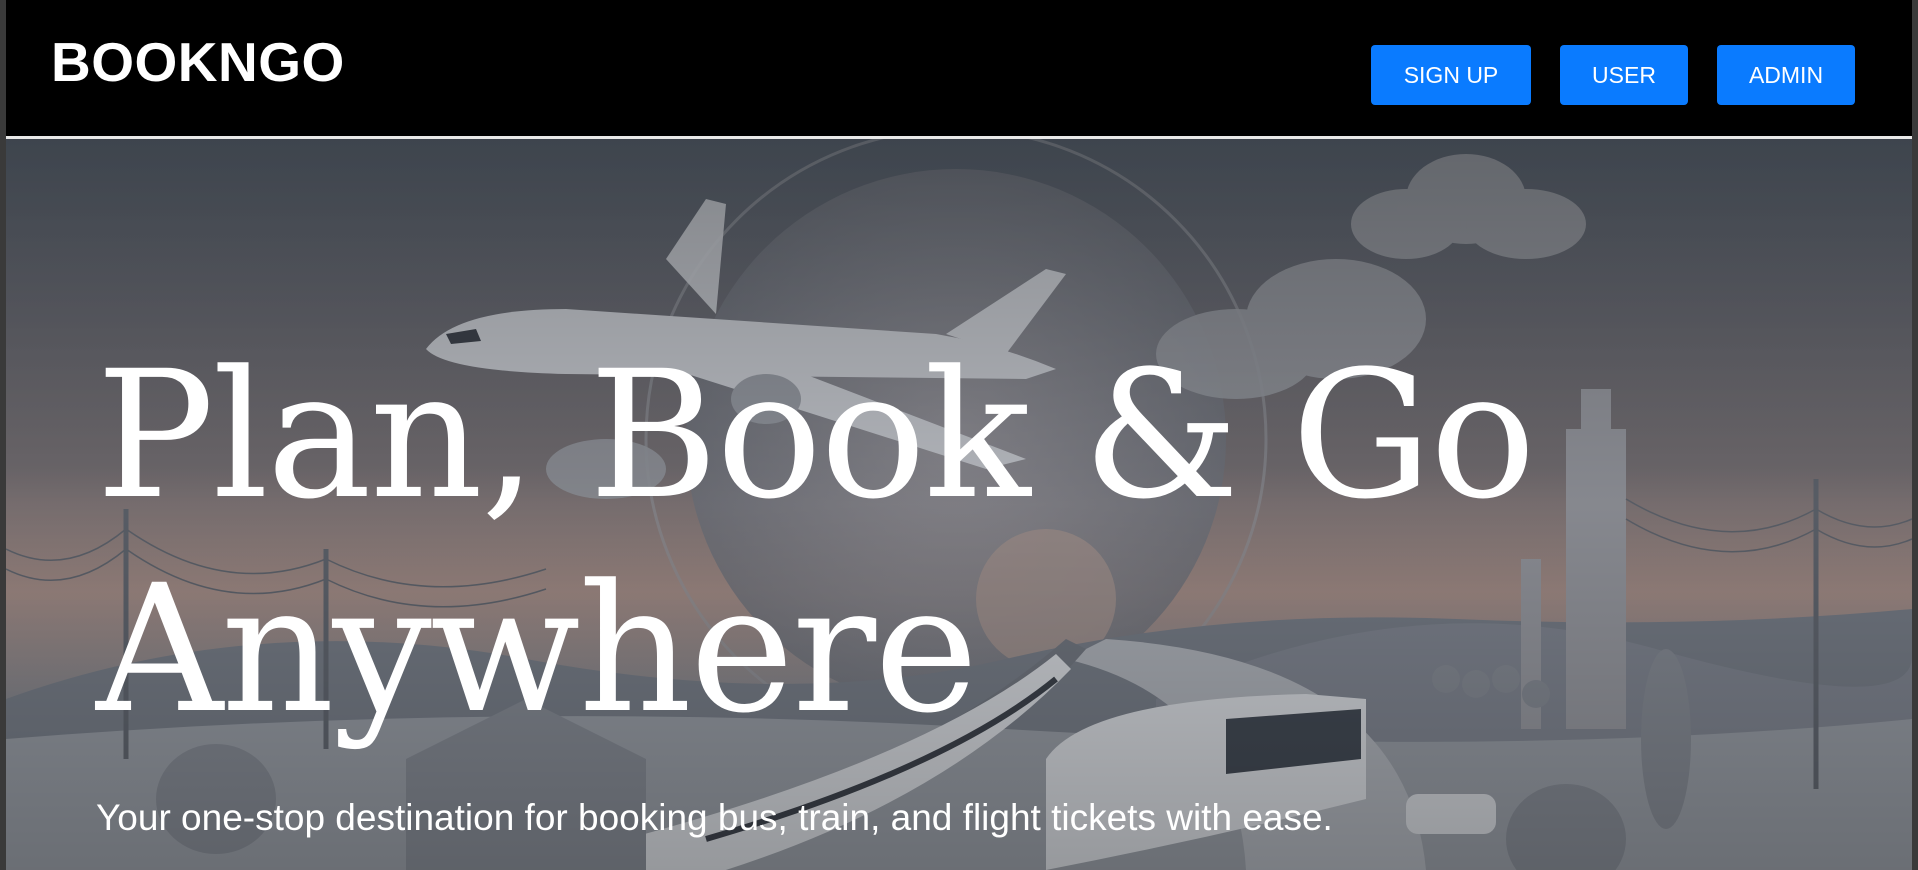 The width and height of the screenshot is (1918, 870). What do you see at coordinates (1624, 75) in the screenshot?
I see `user-button: USER` at bounding box center [1624, 75].